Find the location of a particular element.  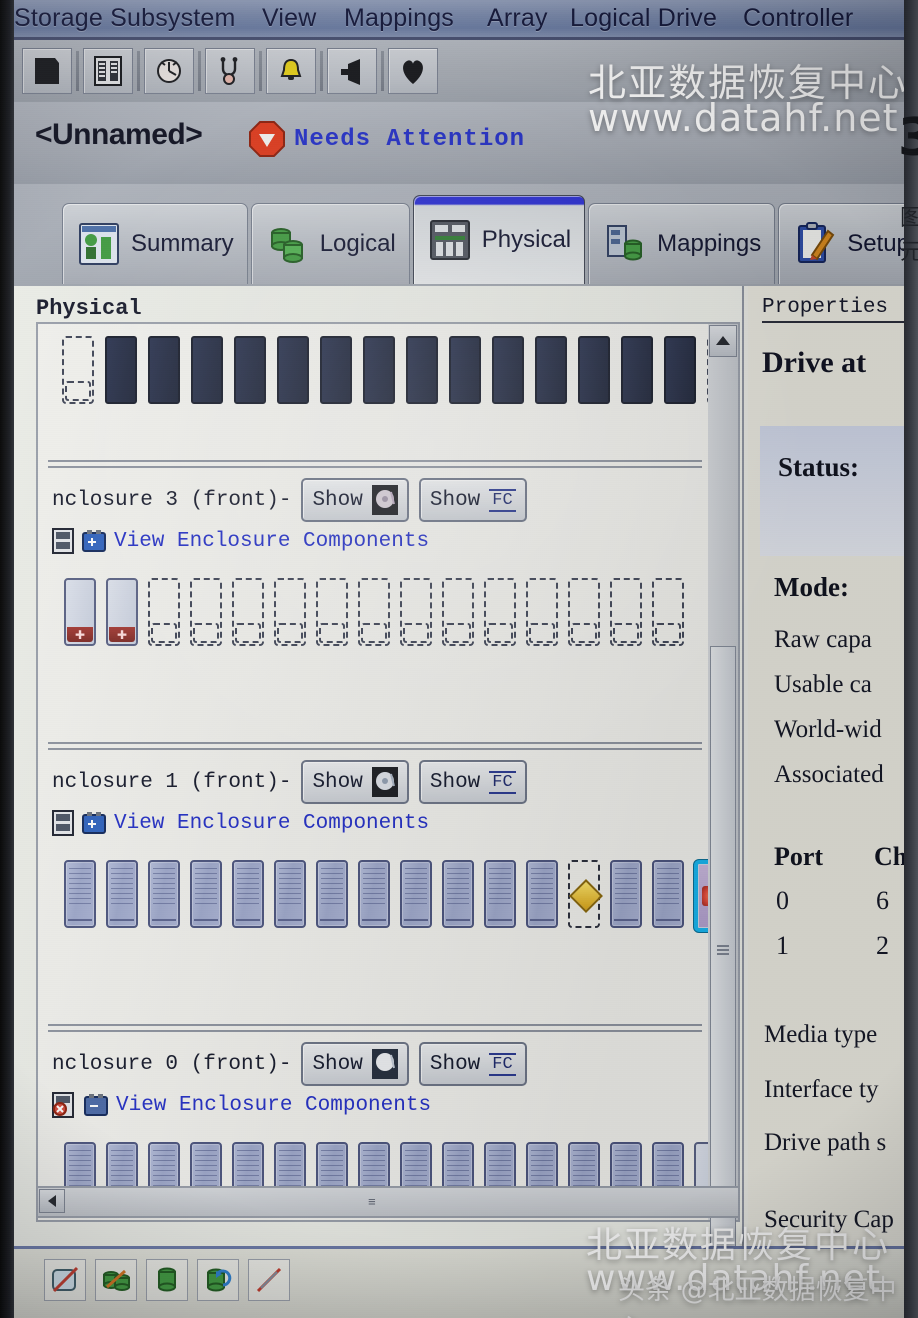

scroll-left-button is located at coordinates (52, 1201).